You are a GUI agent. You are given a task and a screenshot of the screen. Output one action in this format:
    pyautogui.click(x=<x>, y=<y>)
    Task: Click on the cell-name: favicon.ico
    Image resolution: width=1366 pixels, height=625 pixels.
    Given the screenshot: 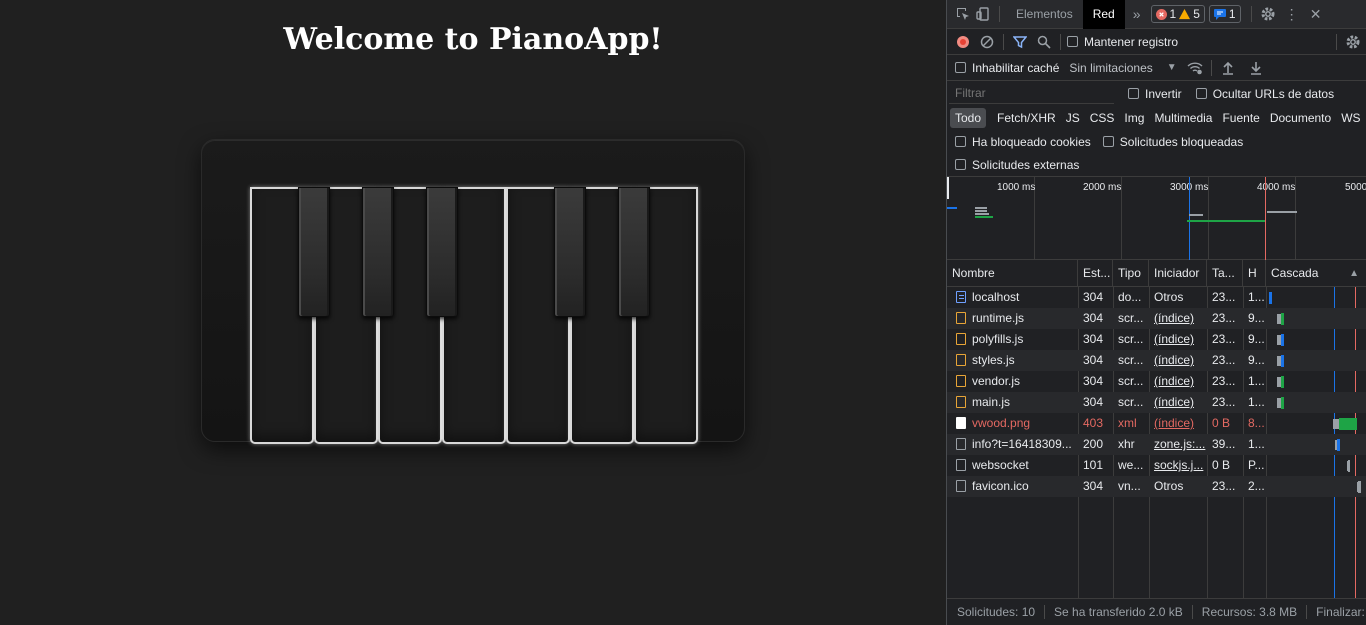 What is the action you would take?
    pyautogui.click(x=1012, y=486)
    